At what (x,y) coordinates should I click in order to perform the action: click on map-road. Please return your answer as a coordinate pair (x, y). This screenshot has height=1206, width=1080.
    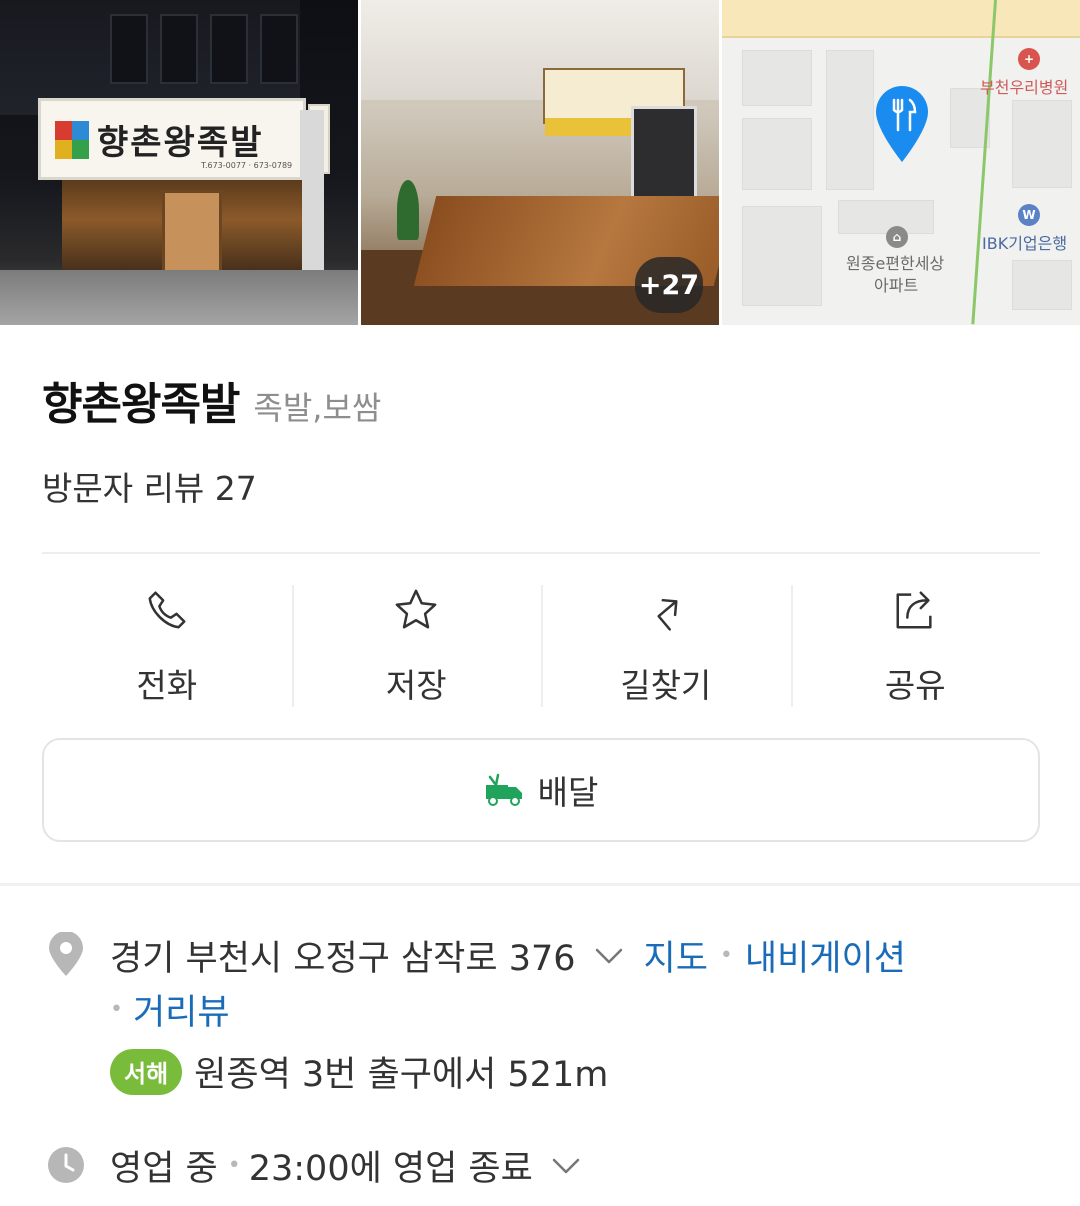
    Looking at the image, I should click on (901, 19).